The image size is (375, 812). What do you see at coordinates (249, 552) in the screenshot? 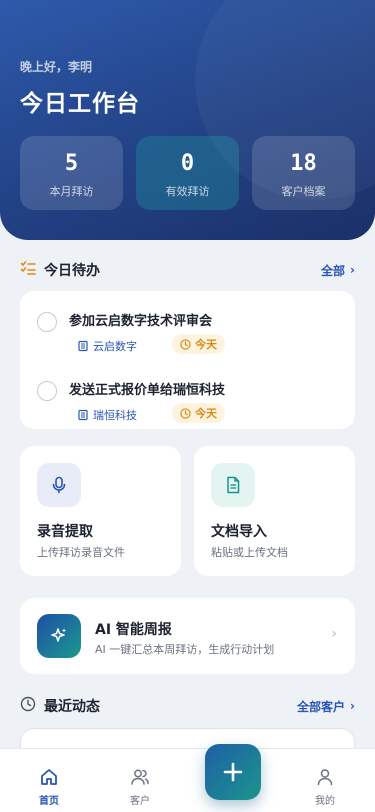
I see `action-subtitle: 粘贴或上传文档` at bounding box center [249, 552].